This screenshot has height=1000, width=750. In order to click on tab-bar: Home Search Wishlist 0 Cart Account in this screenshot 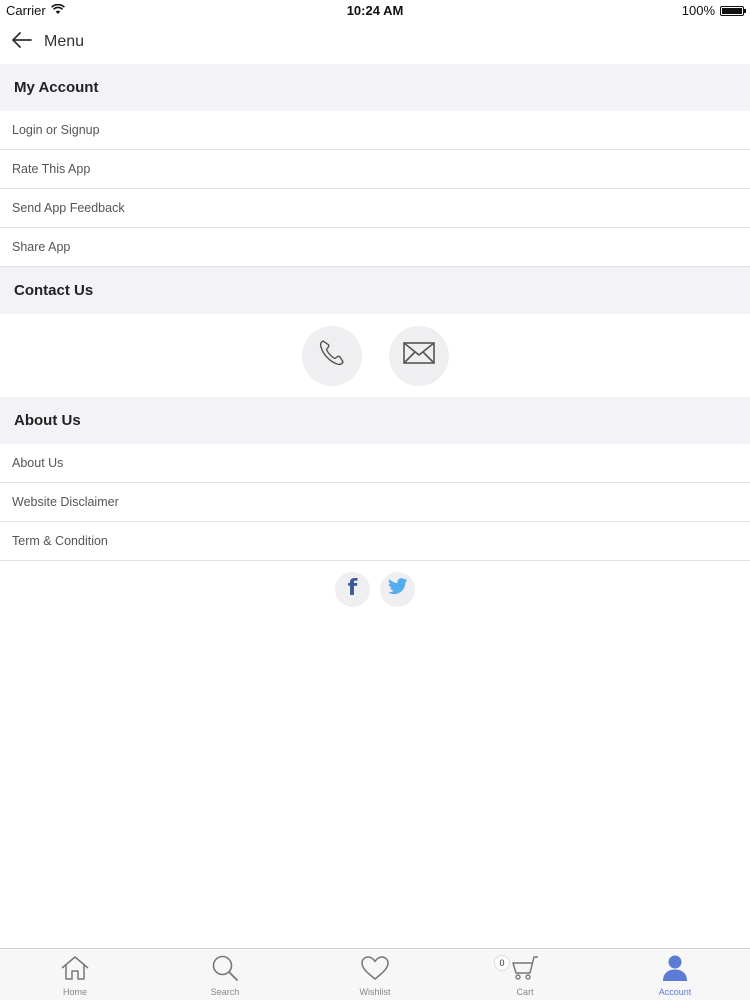, I will do `click(375, 974)`.